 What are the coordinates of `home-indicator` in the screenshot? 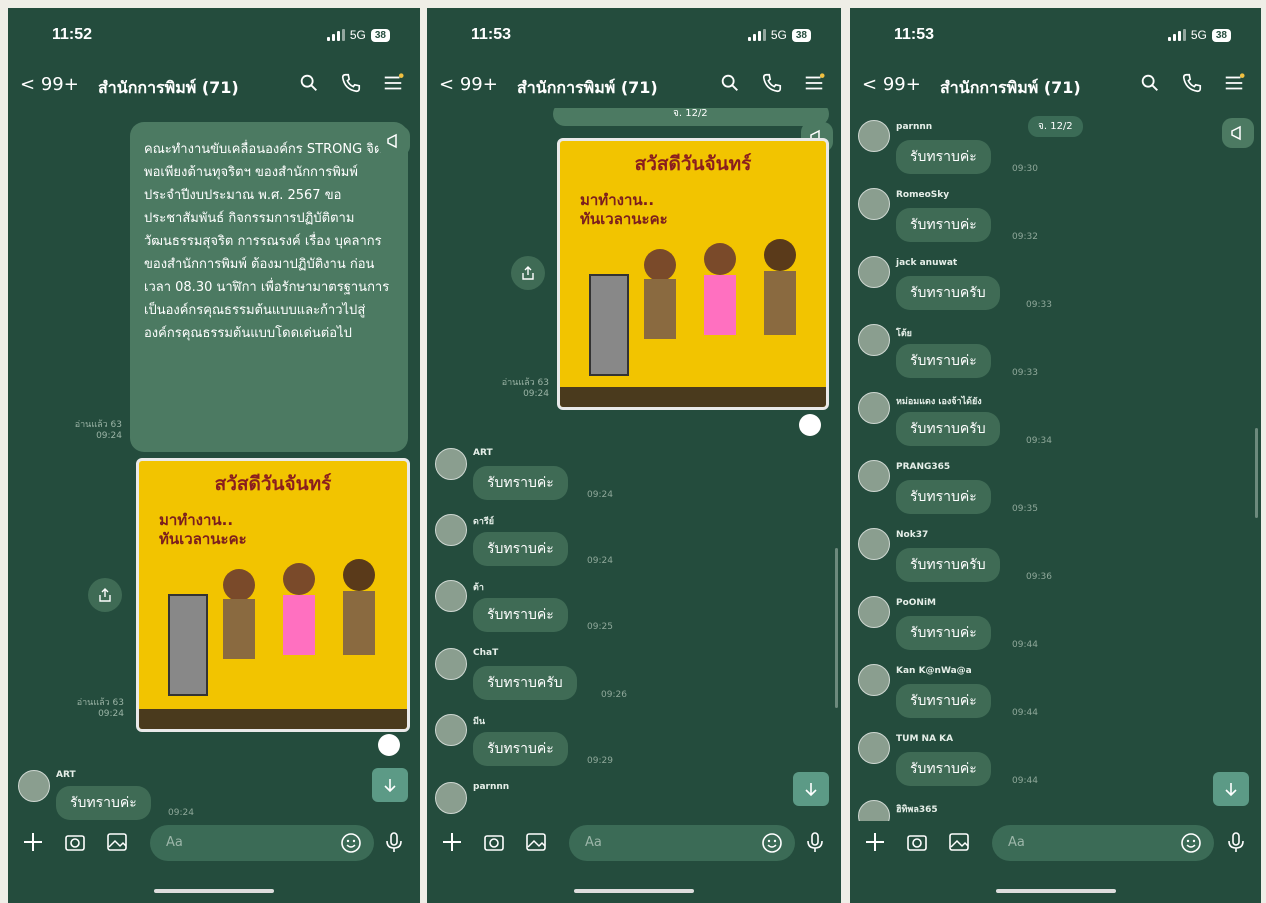 It's located at (1055, 891).